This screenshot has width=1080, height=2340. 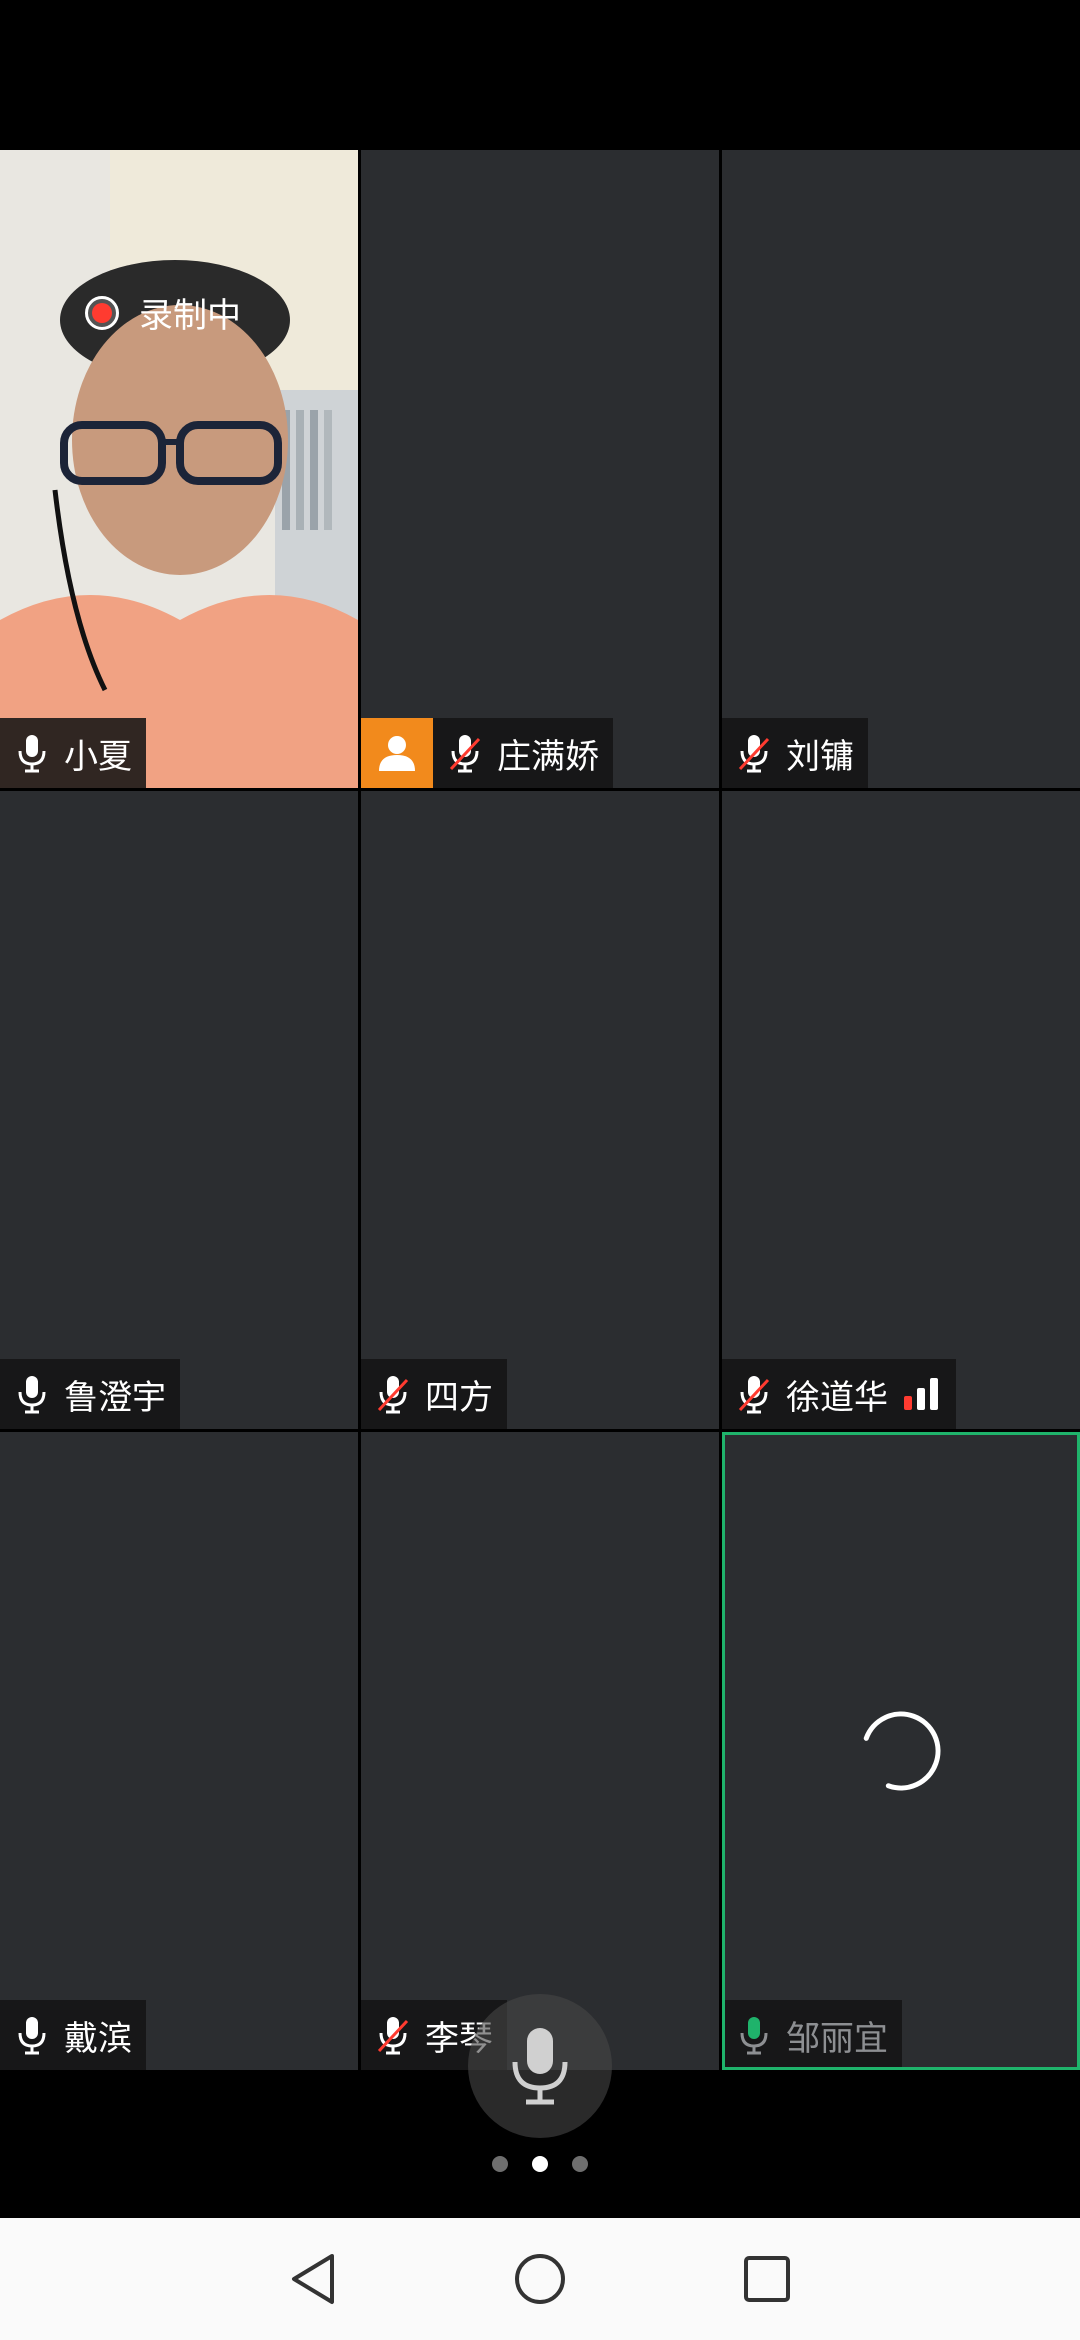 I want to click on participant-name: 邹丽宜, so click(x=837, y=2038).